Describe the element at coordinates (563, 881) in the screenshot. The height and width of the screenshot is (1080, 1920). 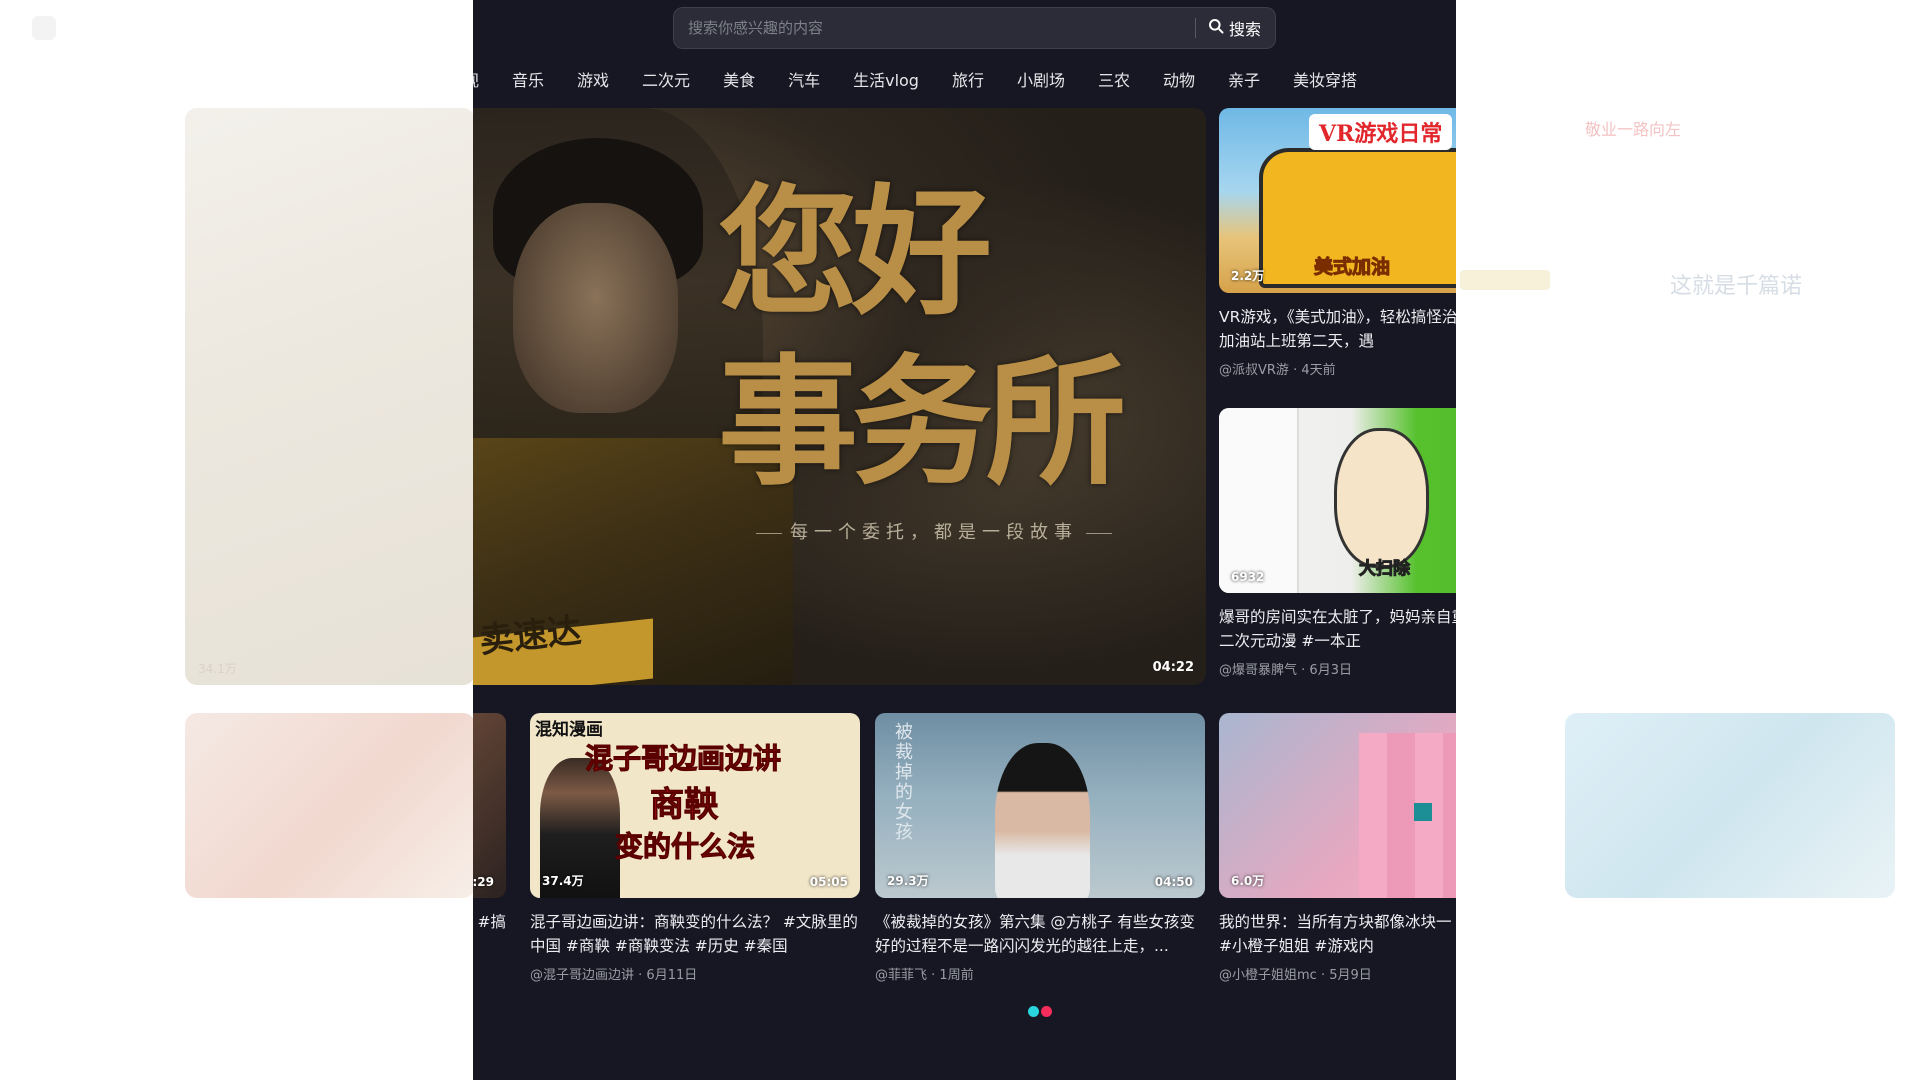
I see `view-count: 37.4万` at that location.